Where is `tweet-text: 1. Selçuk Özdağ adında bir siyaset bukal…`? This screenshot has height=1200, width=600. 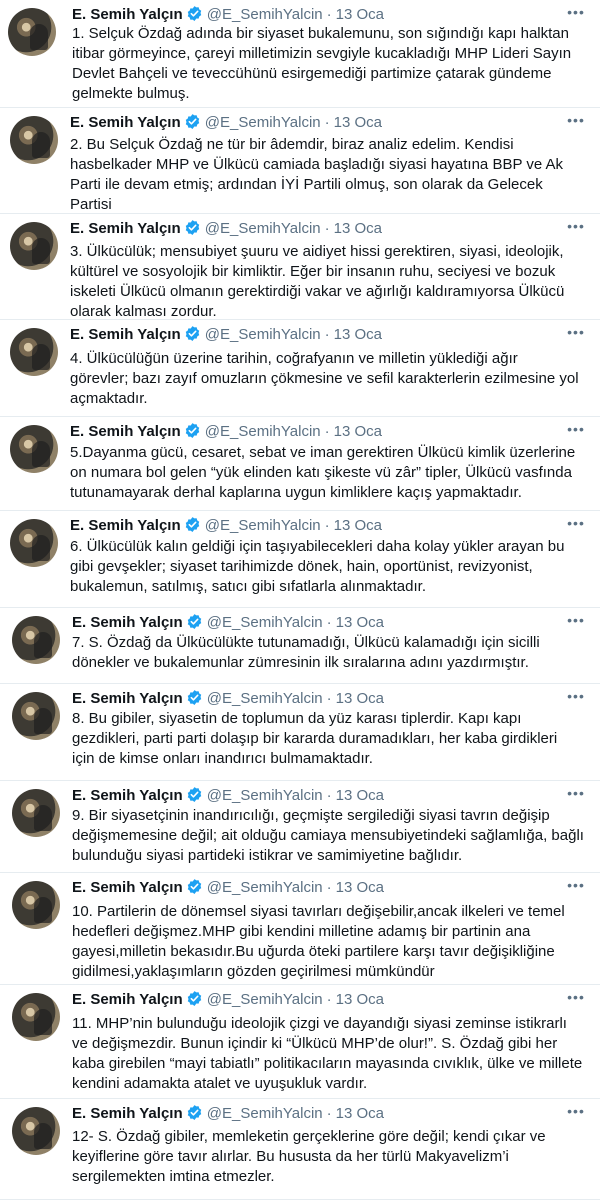
tweet-text: 1. Selçuk Özdağ adında bir siyaset bukal… is located at coordinates (322, 63).